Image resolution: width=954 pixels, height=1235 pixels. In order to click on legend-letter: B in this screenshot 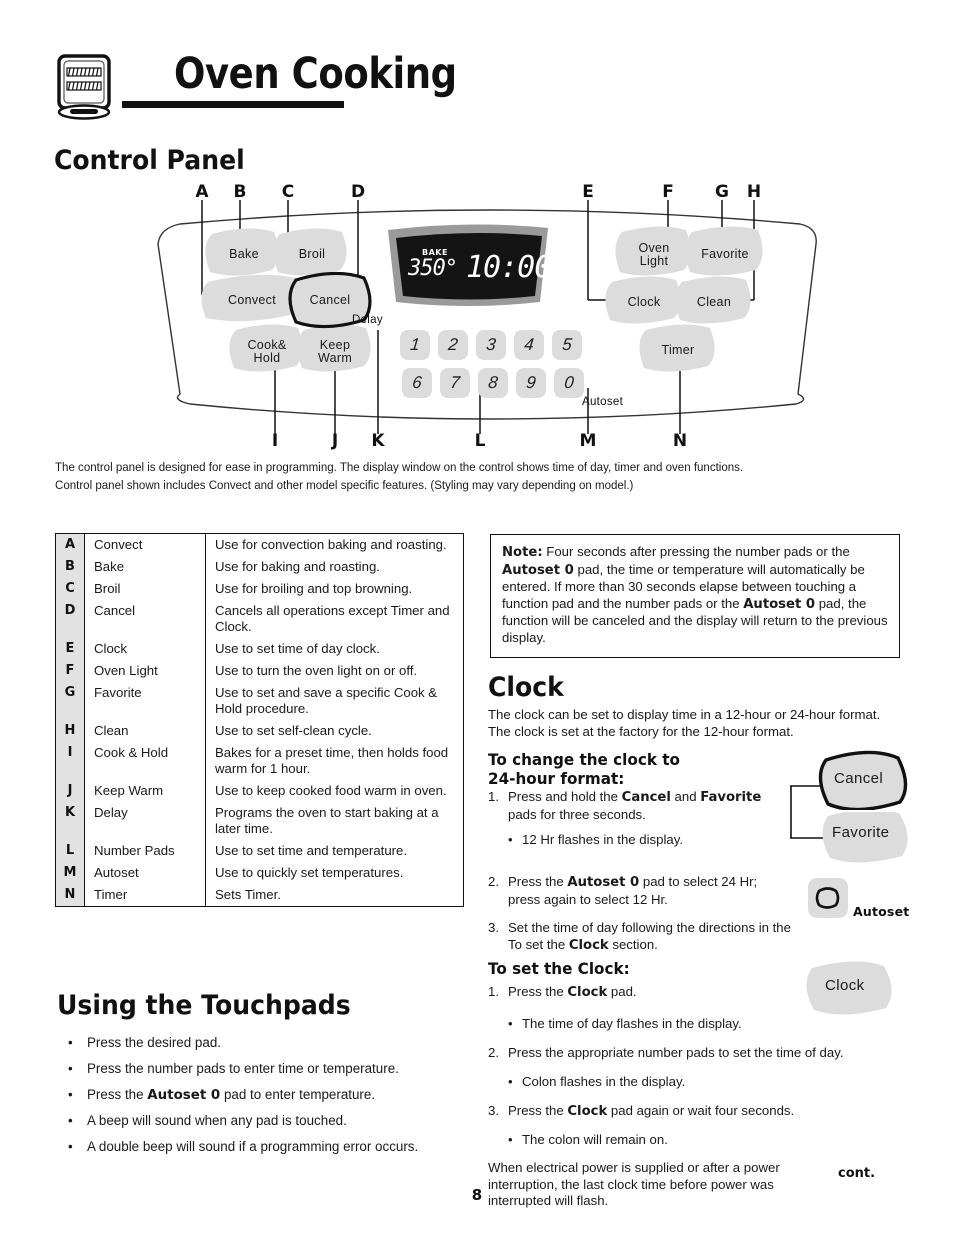, I will do `click(70, 567)`.